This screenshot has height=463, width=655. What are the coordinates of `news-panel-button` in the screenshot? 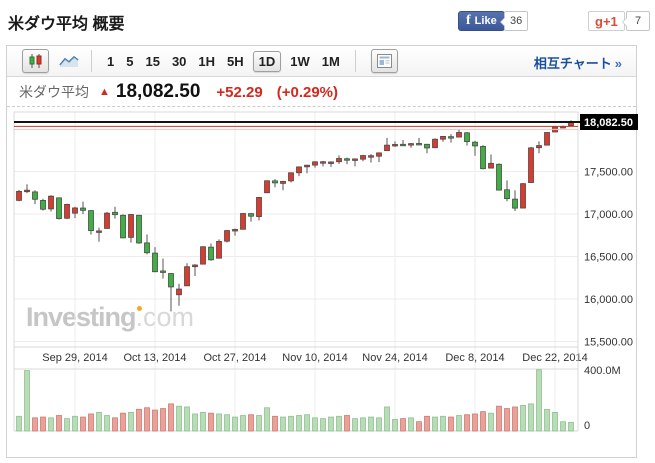 It's located at (384, 61).